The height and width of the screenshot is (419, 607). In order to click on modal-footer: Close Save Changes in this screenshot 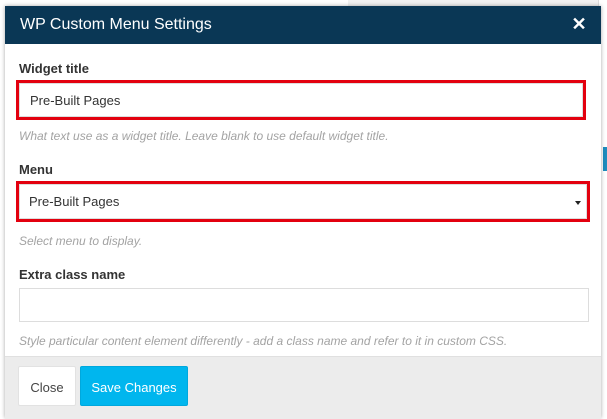, I will do `click(303, 387)`.